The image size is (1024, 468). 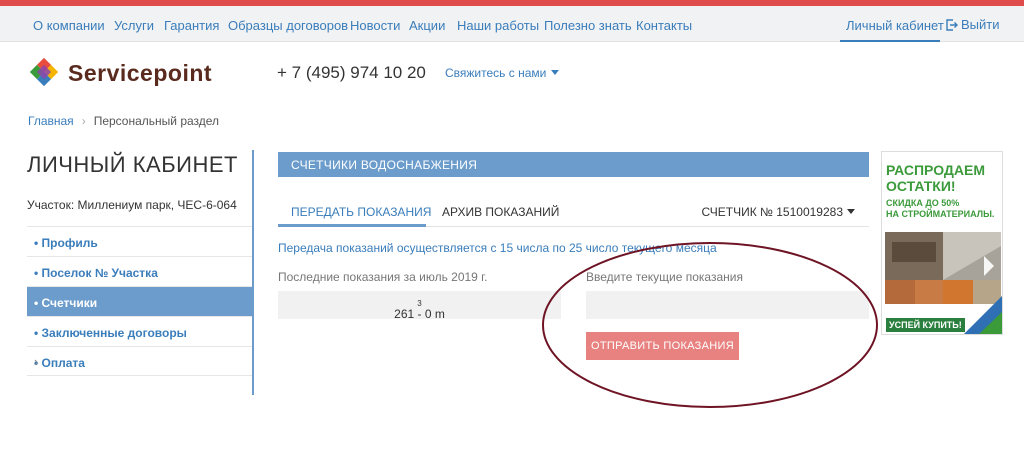 What do you see at coordinates (980, 24) in the screenshot?
I see `logout-label: Выйти` at bounding box center [980, 24].